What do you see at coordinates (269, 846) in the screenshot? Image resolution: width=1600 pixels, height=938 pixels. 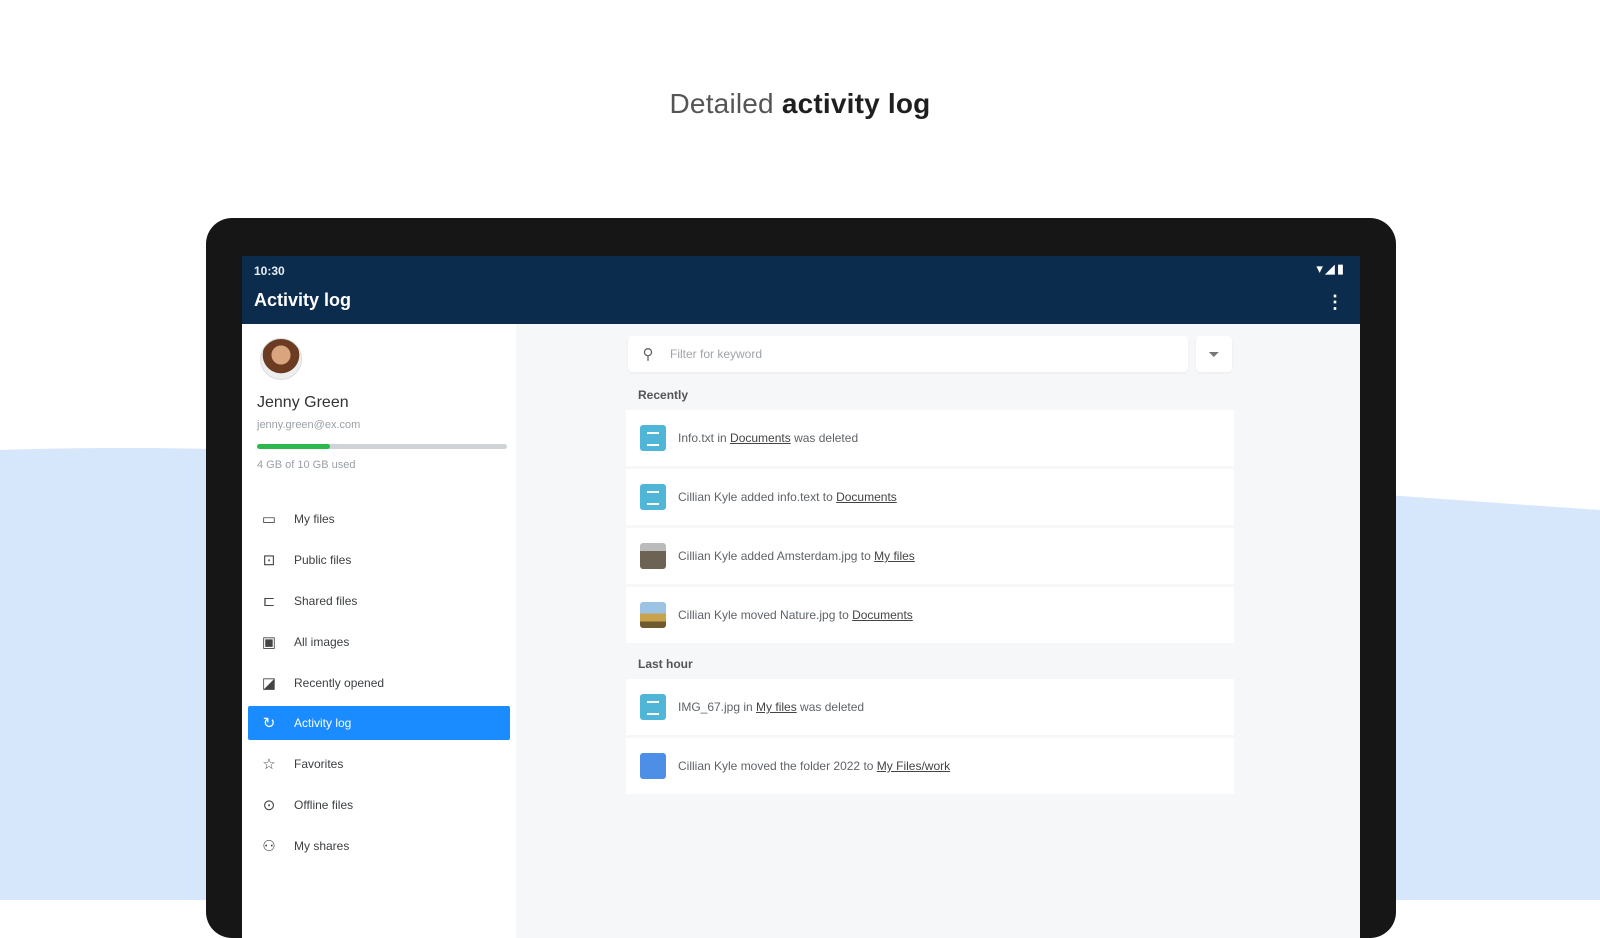 I see `shares-icon: ⚇` at bounding box center [269, 846].